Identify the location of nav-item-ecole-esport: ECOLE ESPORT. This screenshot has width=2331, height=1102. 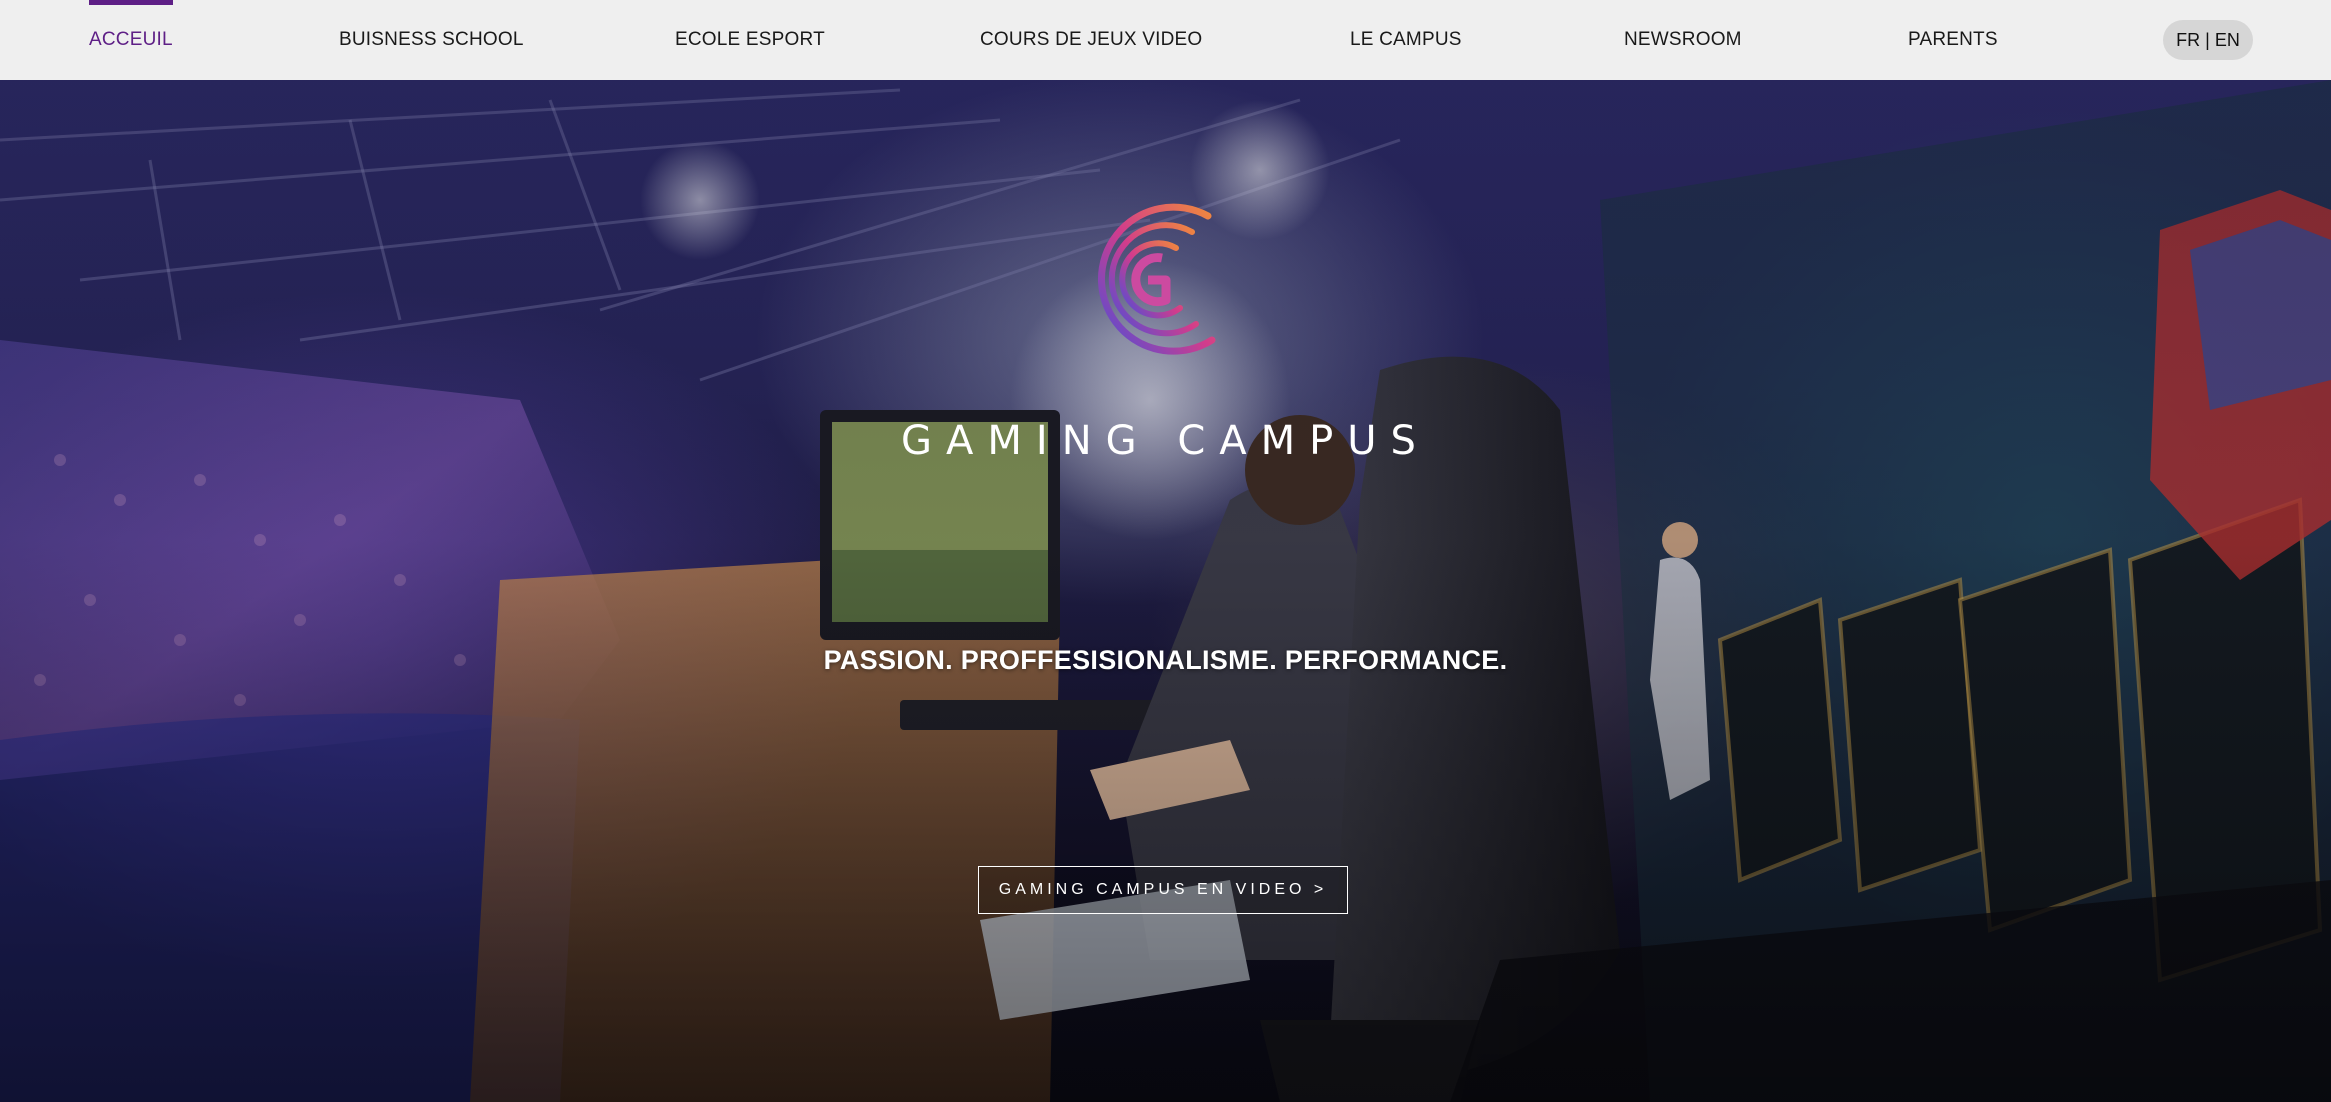
(750, 40).